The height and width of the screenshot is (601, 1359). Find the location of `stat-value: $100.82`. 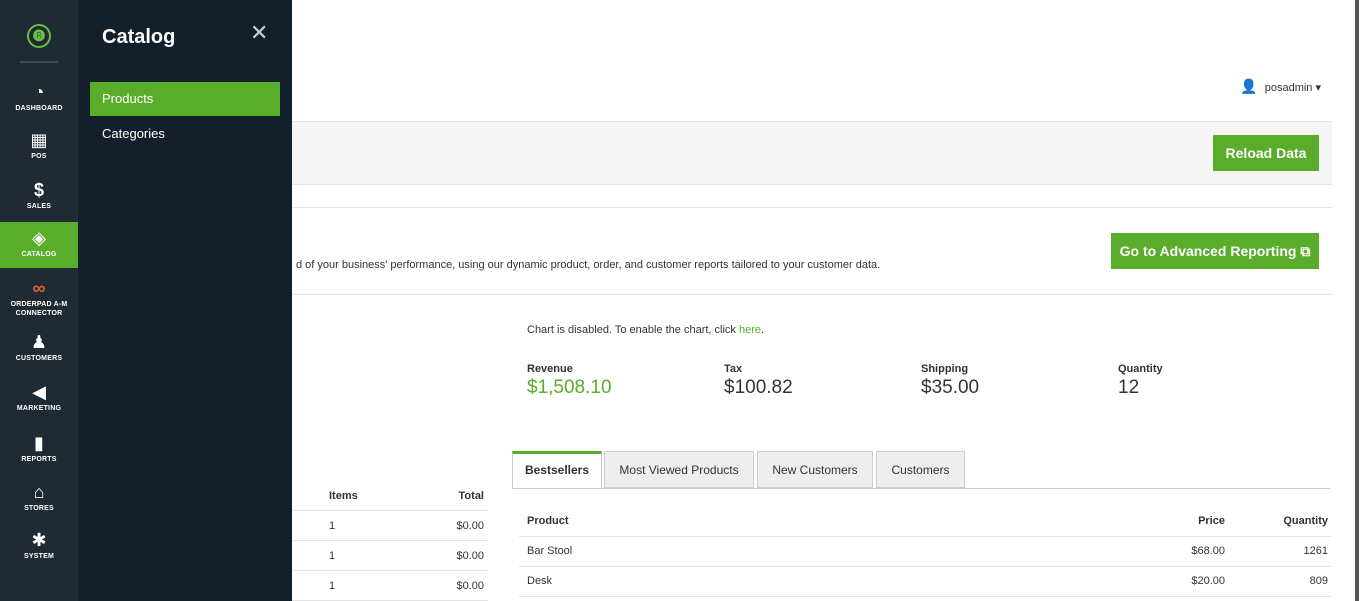

stat-value: $100.82 is located at coordinates (758, 387).